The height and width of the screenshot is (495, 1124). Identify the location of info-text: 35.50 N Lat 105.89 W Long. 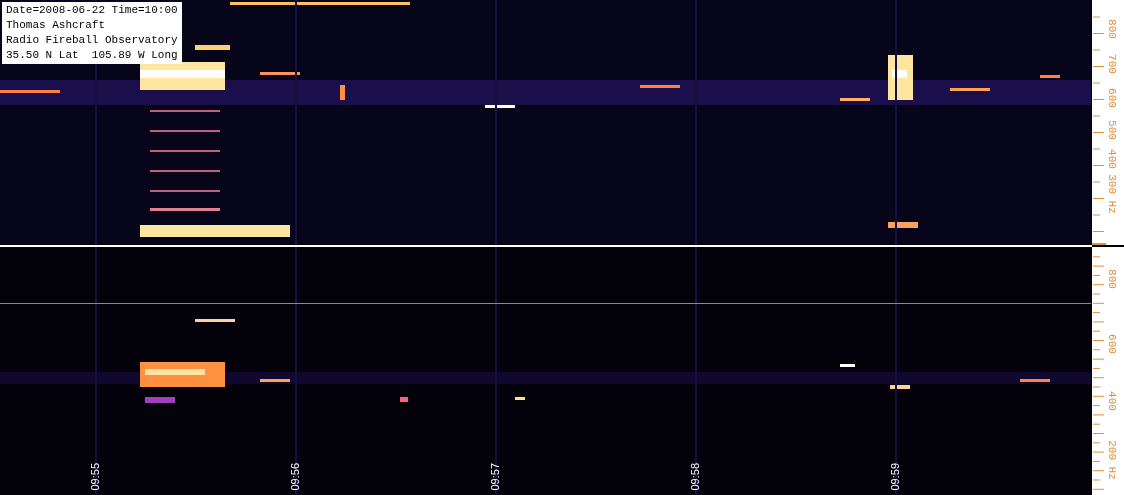
(92, 55).